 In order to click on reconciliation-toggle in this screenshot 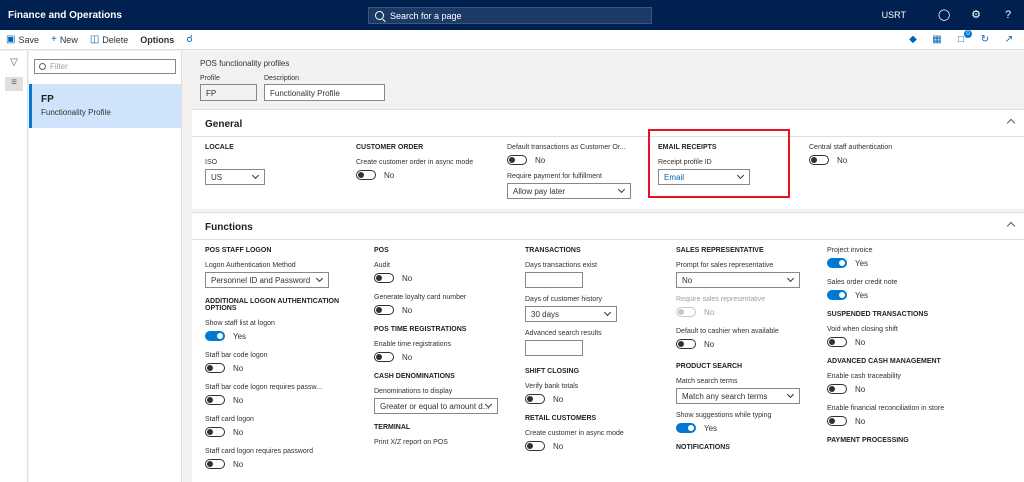, I will do `click(837, 421)`.